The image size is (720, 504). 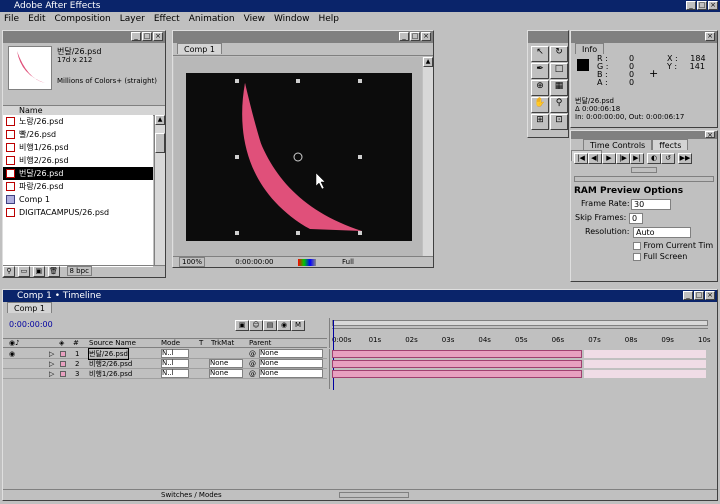 What do you see at coordinates (623, 158) in the screenshot?
I see `next-frame-icon: |▶` at bounding box center [623, 158].